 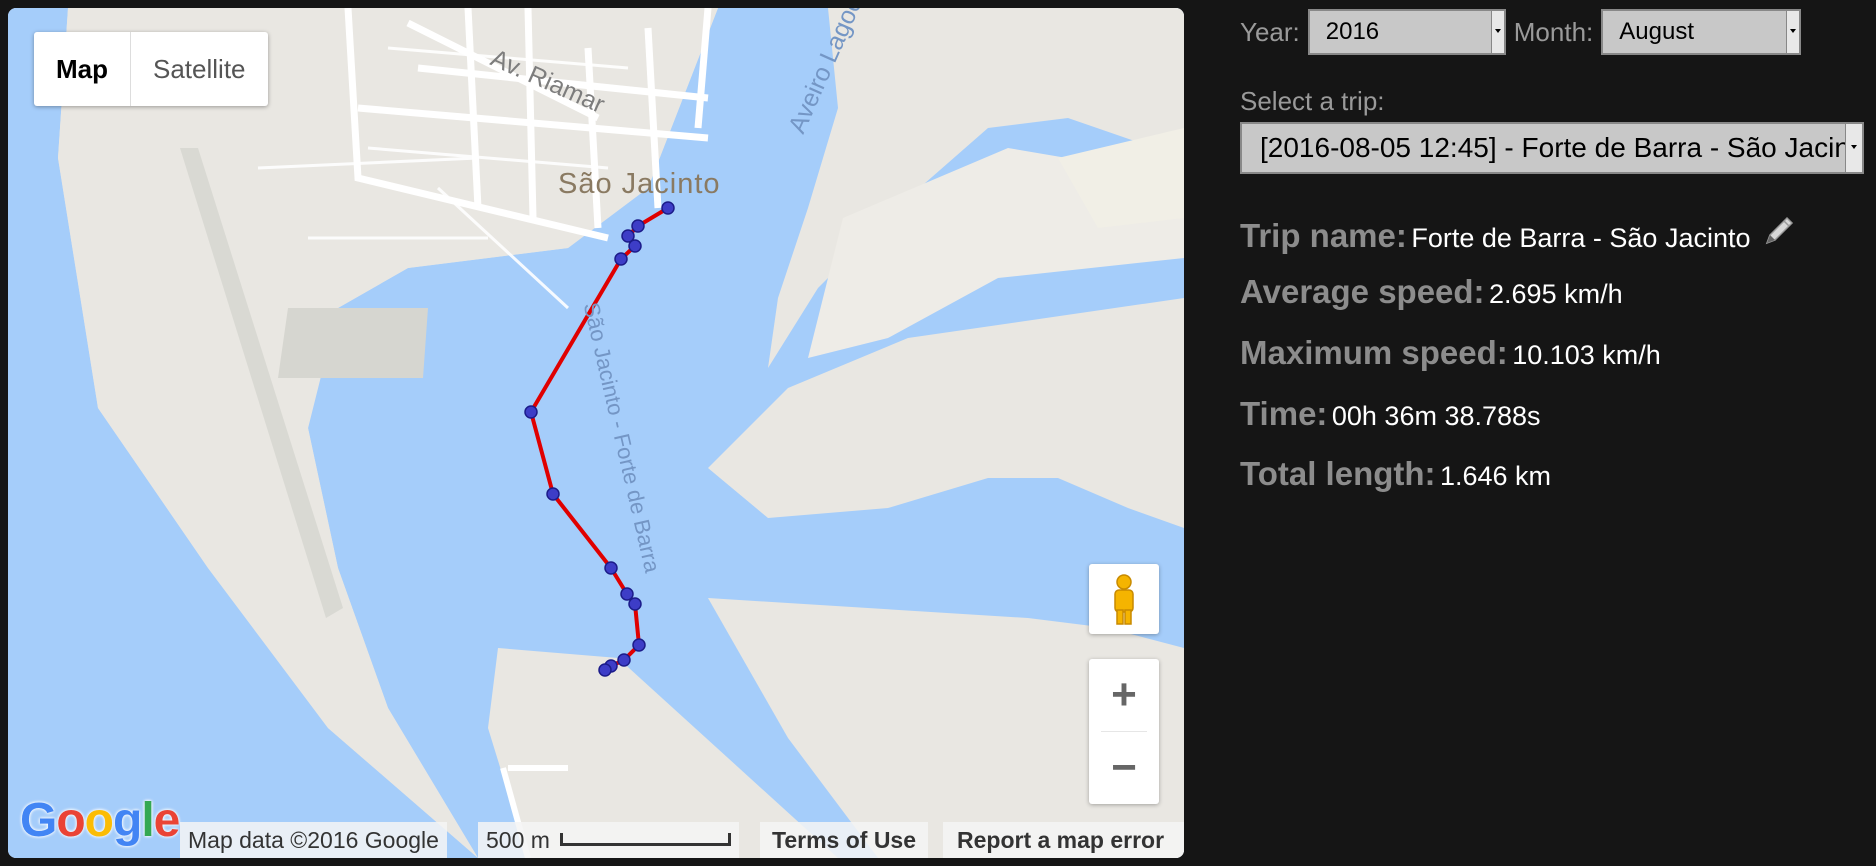 I want to click on zoom-in-button: +, so click(x=1124, y=695).